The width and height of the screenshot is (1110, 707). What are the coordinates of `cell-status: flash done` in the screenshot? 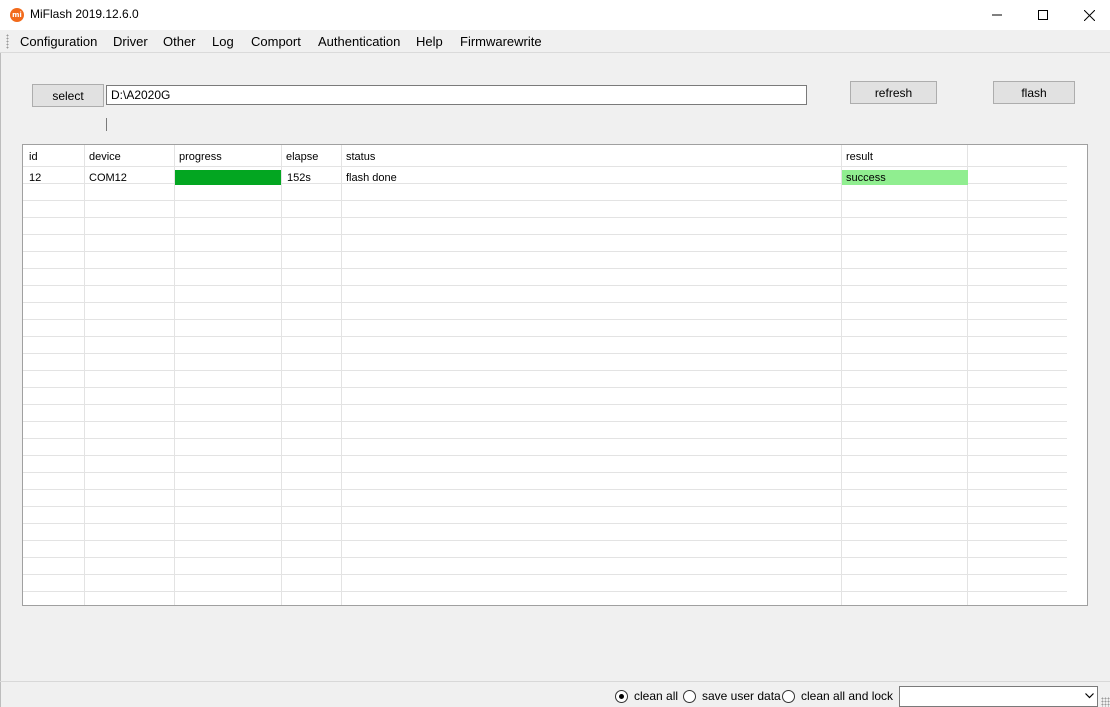 It's located at (371, 178).